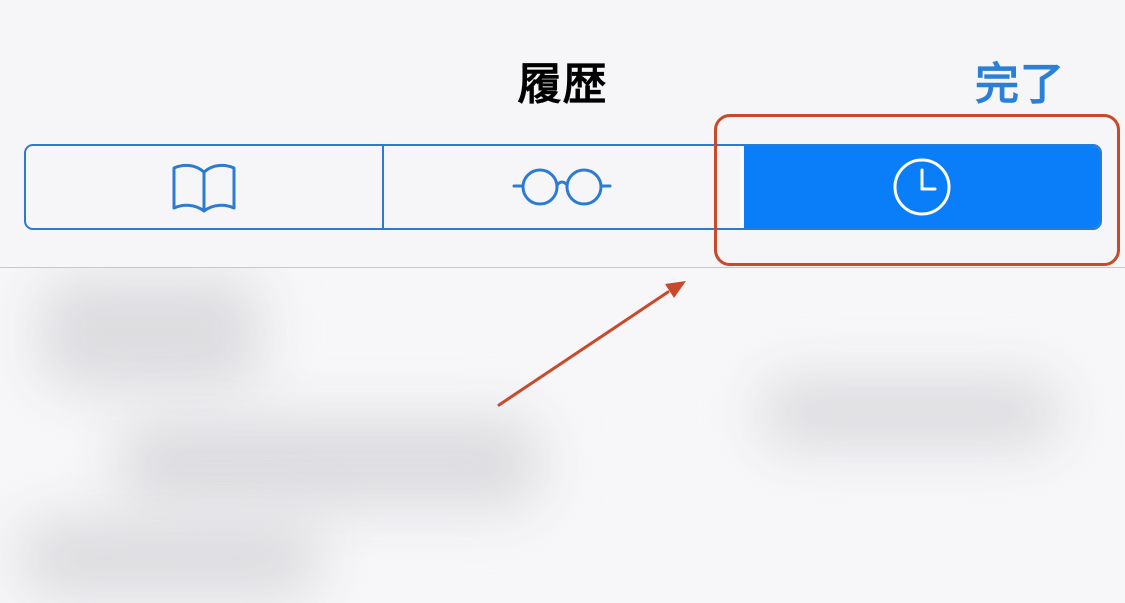 This screenshot has width=1125, height=603. Describe the element at coordinates (562, 84) in the screenshot. I see `page-title: 履歴` at that location.